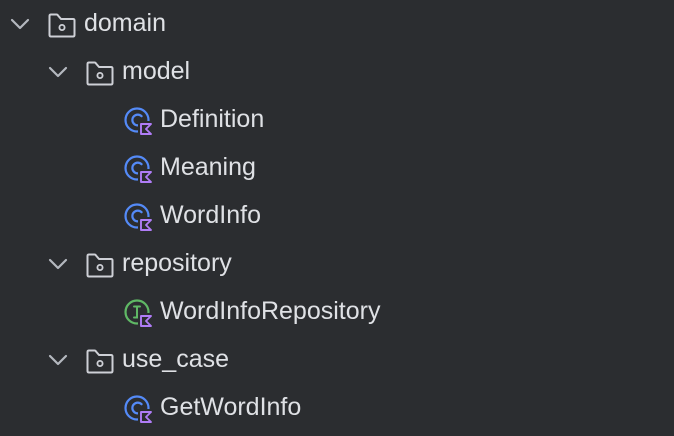 This screenshot has width=674, height=436. What do you see at coordinates (210, 215) in the screenshot?
I see `tree-node-label: WordInfo` at bounding box center [210, 215].